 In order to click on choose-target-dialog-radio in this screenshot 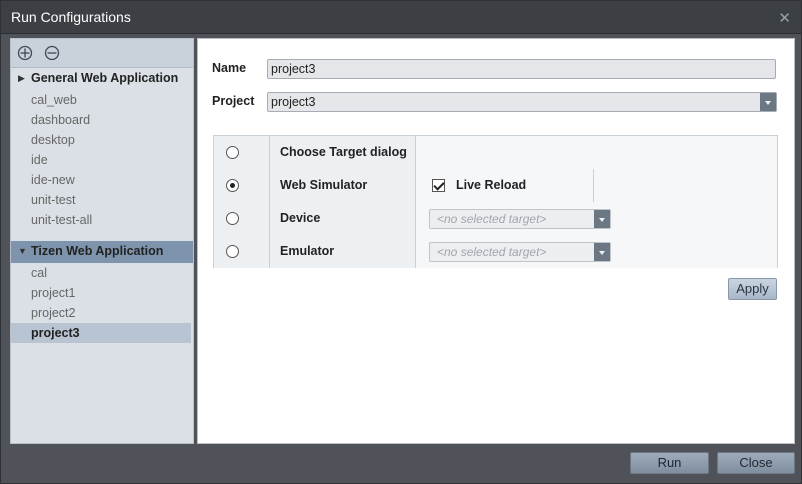, I will do `click(232, 152)`.